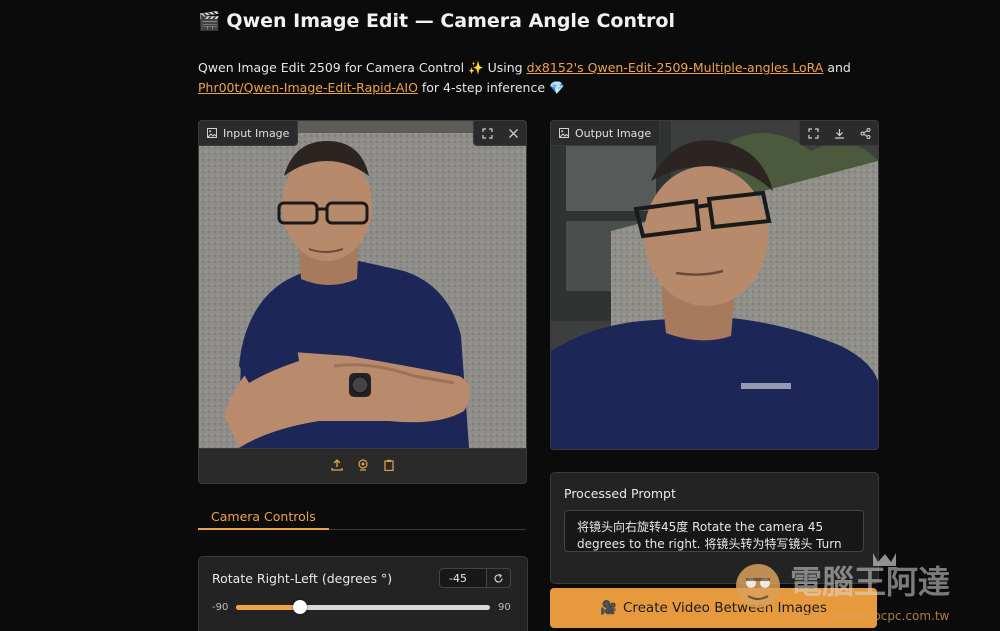 This screenshot has width=1000, height=631. I want to click on rotate-min-label: -90, so click(220, 607).